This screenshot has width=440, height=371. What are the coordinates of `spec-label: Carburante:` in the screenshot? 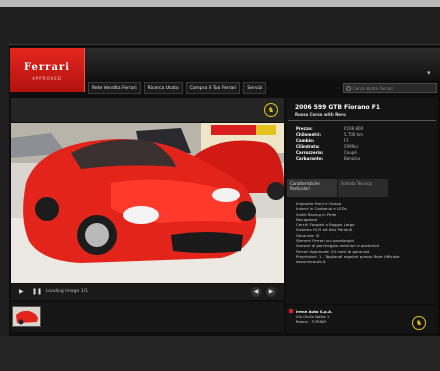 It's located at (310, 158).